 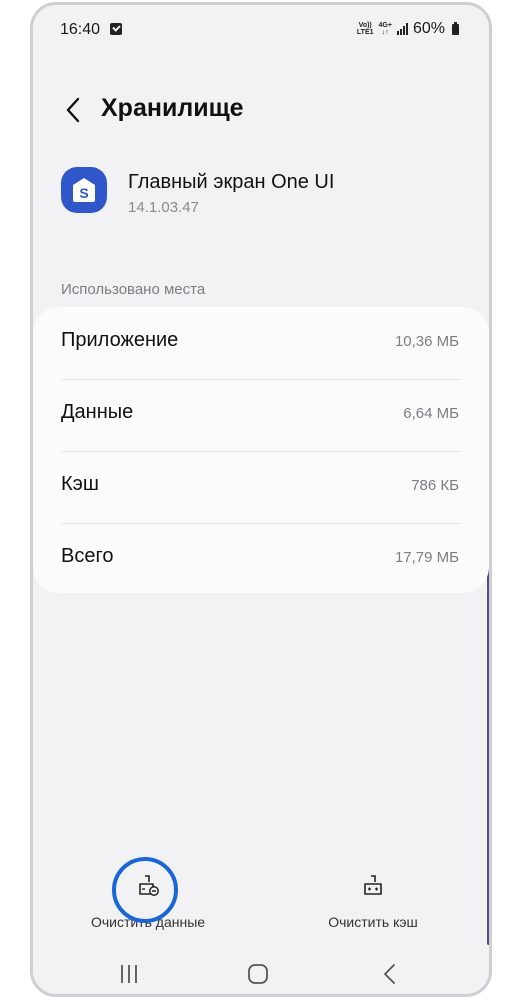 What do you see at coordinates (365, 32) in the screenshot?
I see `volte-bottom: LTE1` at bounding box center [365, 32].